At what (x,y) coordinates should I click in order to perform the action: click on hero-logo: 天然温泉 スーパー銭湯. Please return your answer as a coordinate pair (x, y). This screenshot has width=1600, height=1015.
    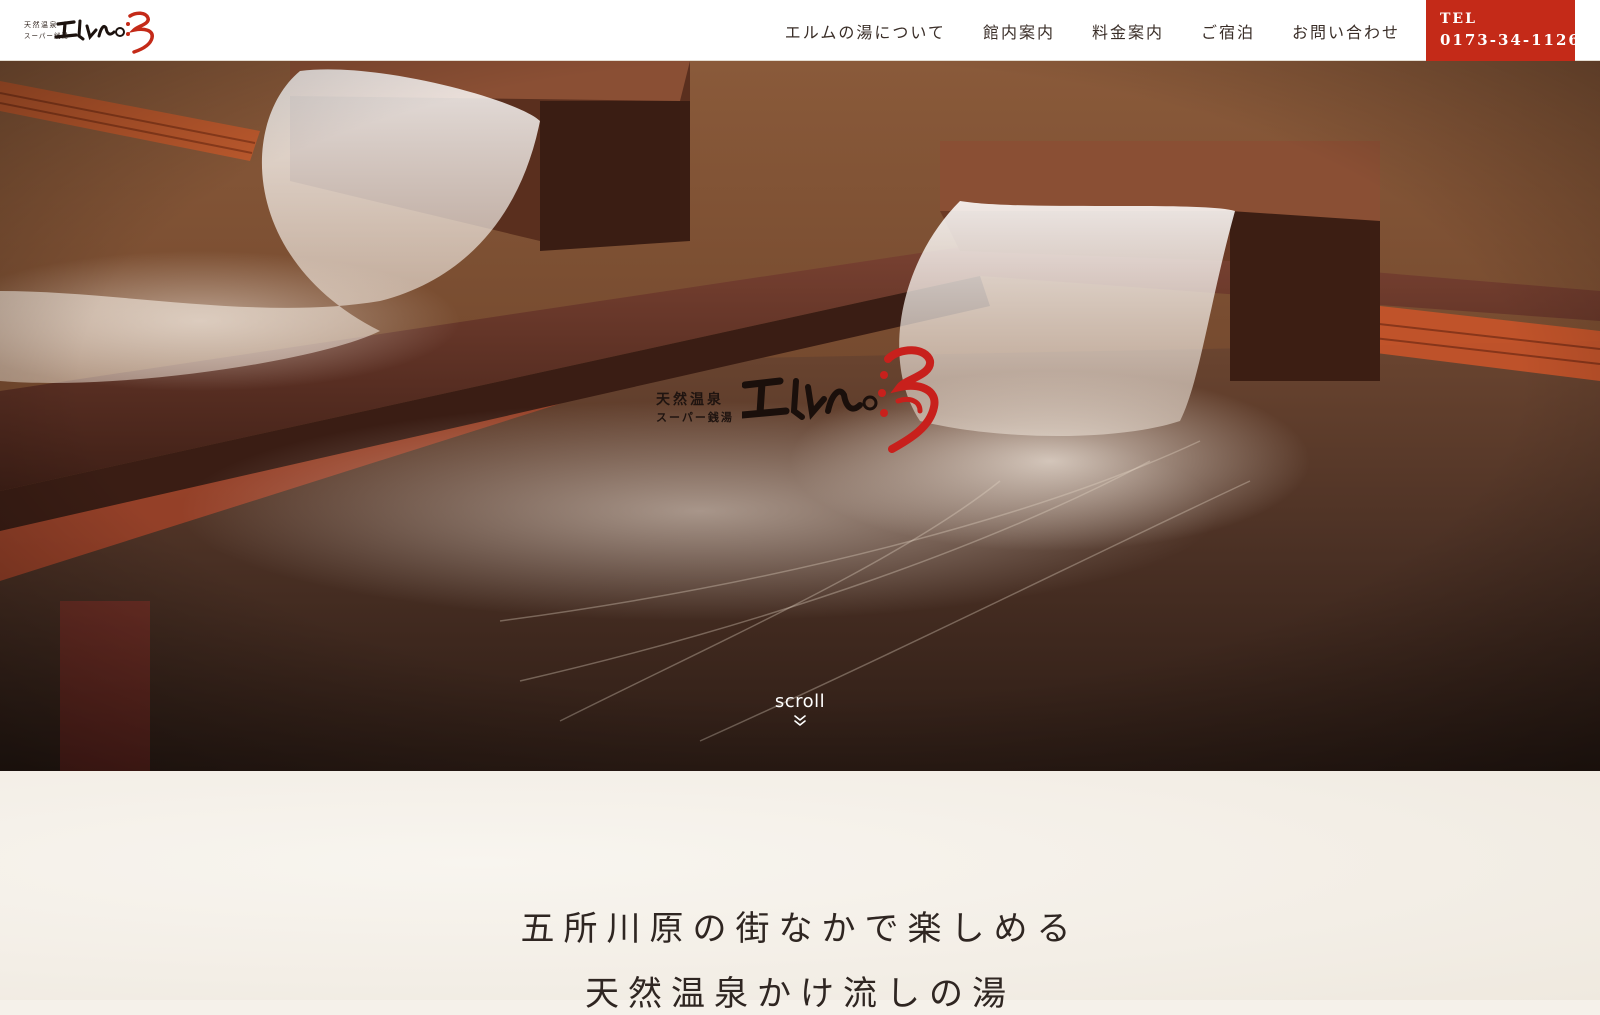
    Looking at the image, I should click on (802, 396).